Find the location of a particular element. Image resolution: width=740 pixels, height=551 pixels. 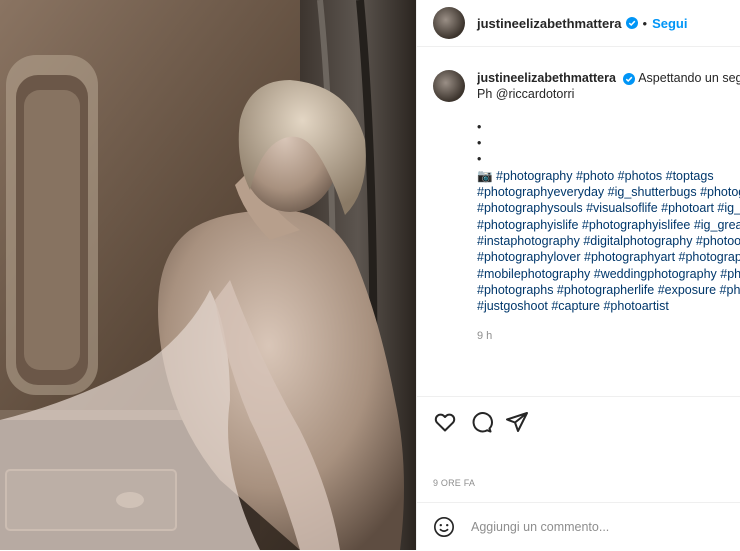

emoji-icon is located at coordinates (444, 527).